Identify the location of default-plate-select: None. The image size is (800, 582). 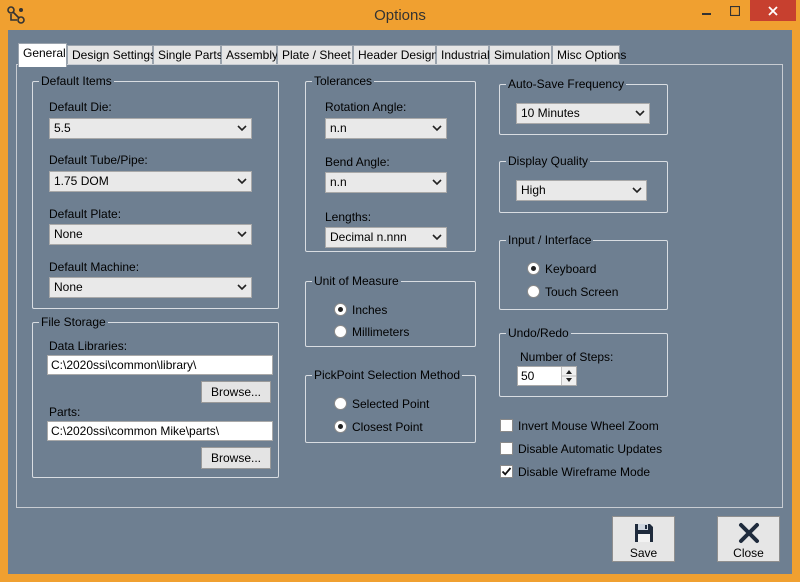
(150, 234).